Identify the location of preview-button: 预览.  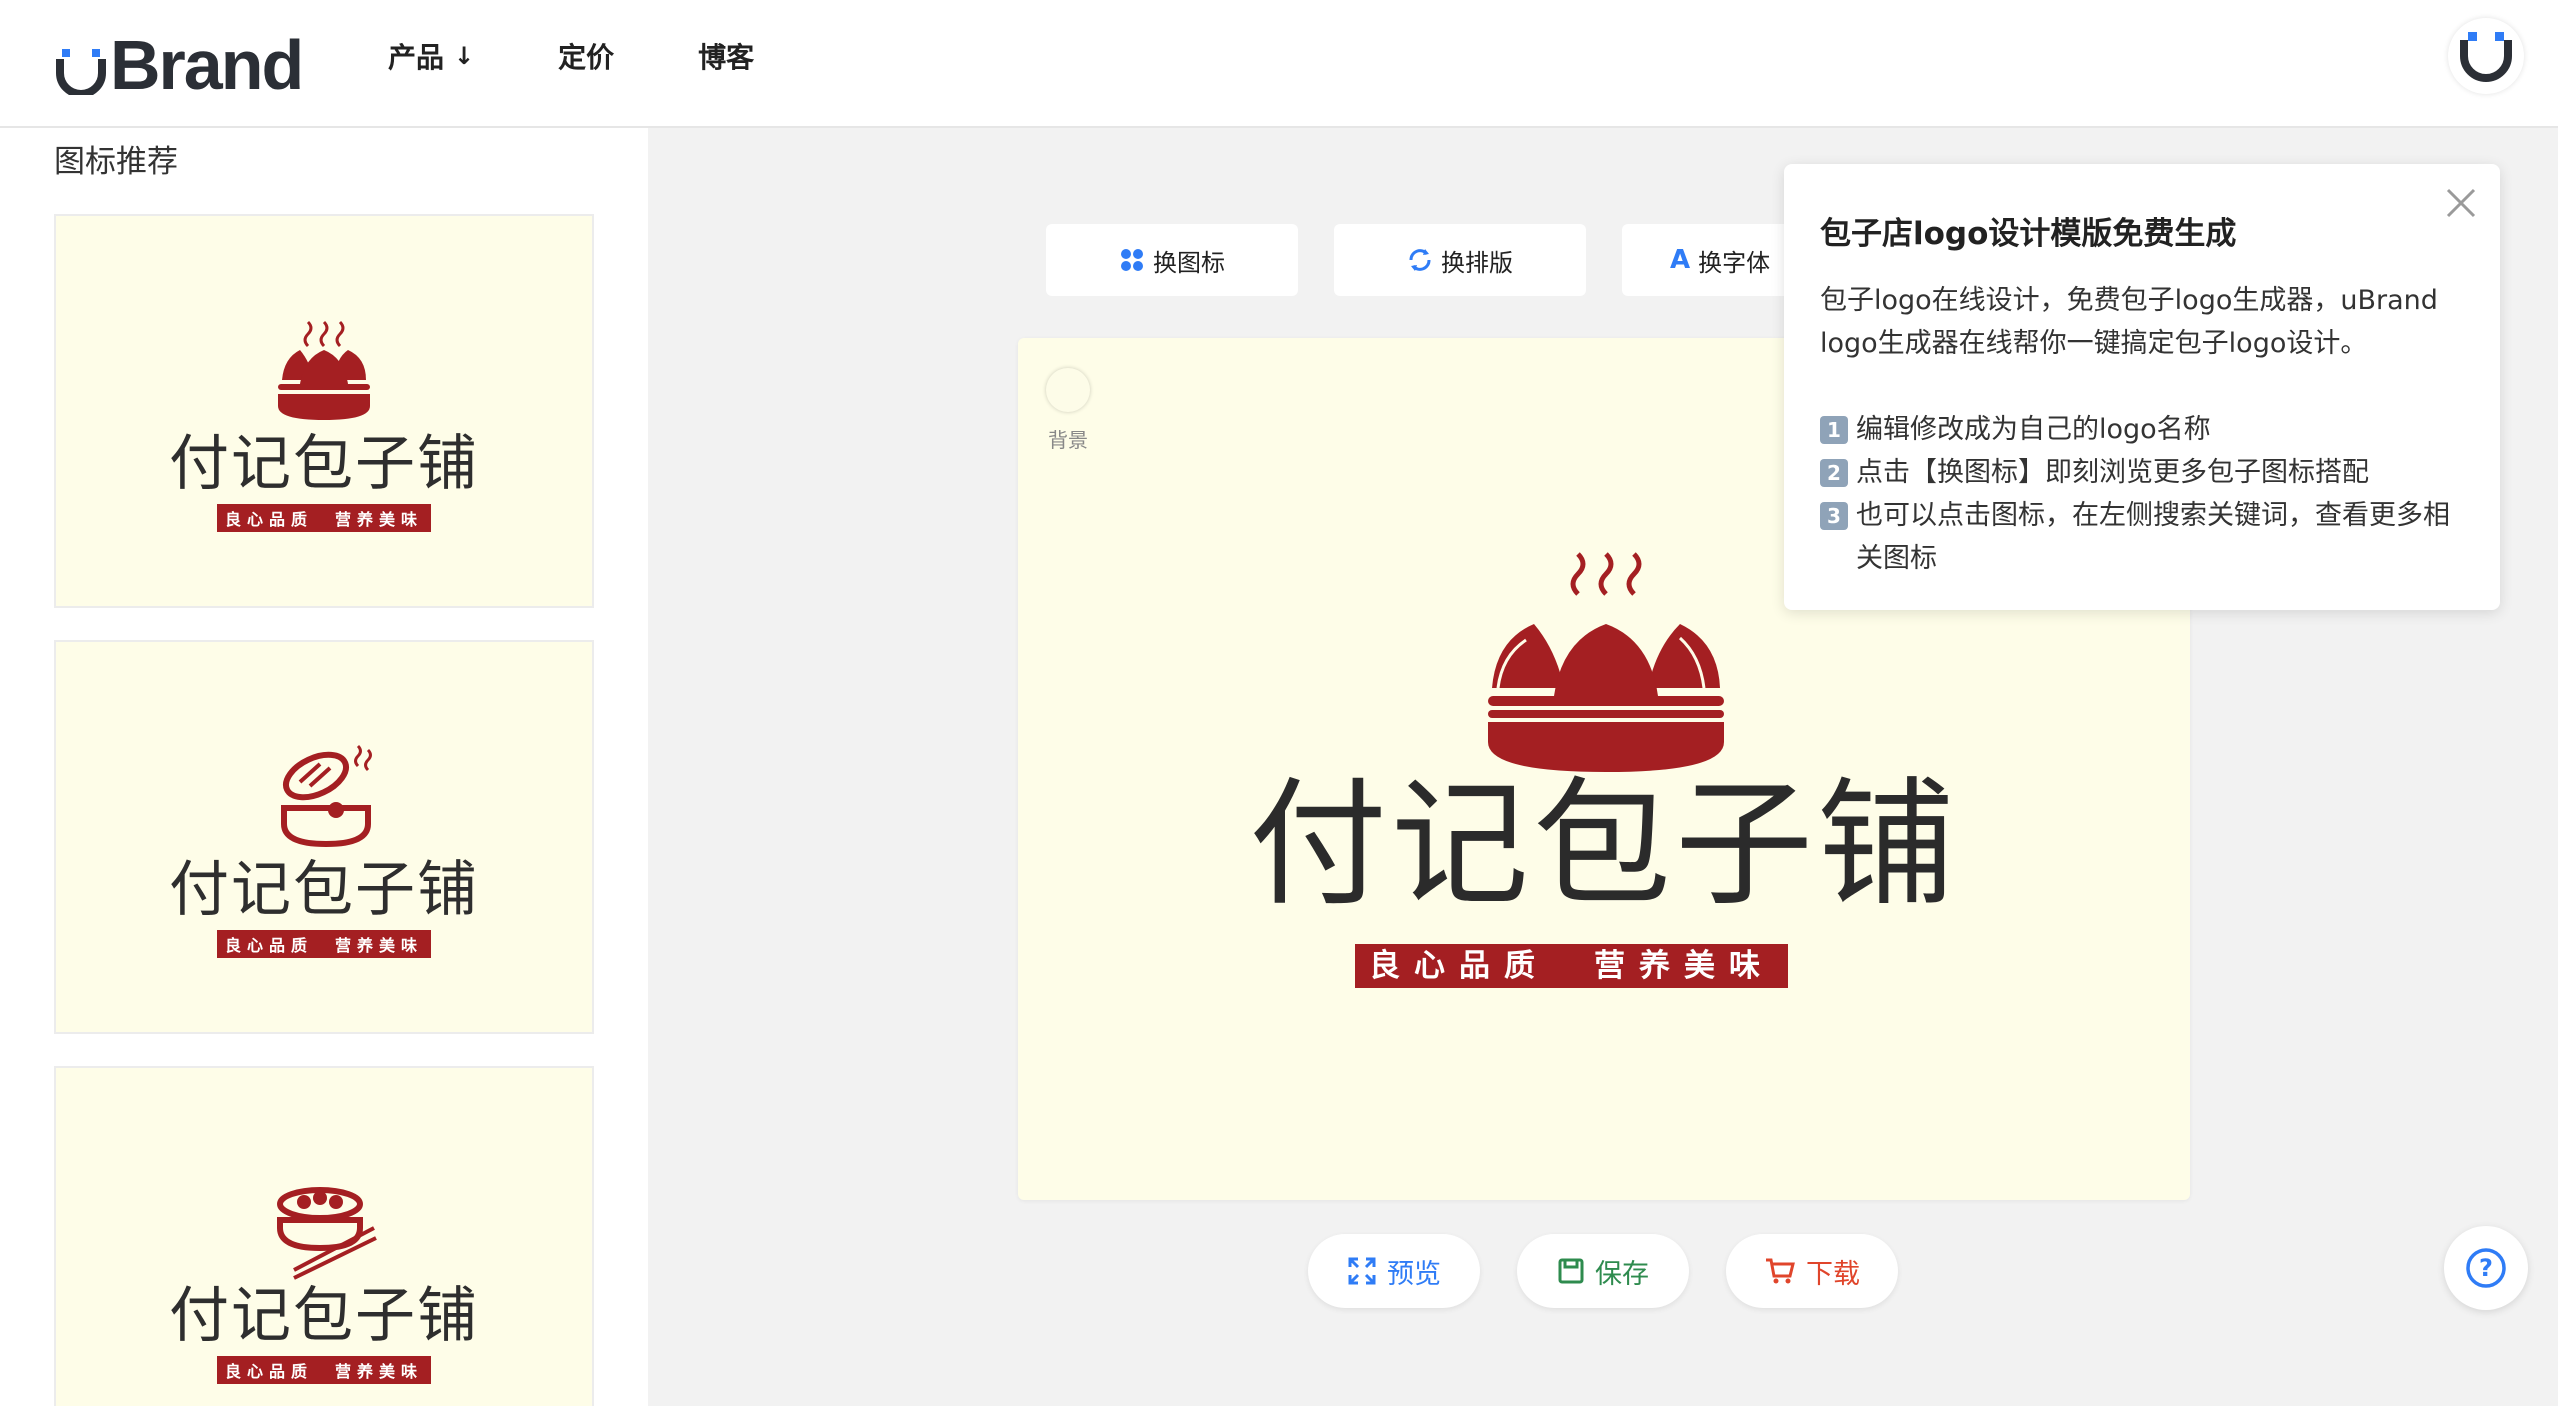
(1394, 1271).